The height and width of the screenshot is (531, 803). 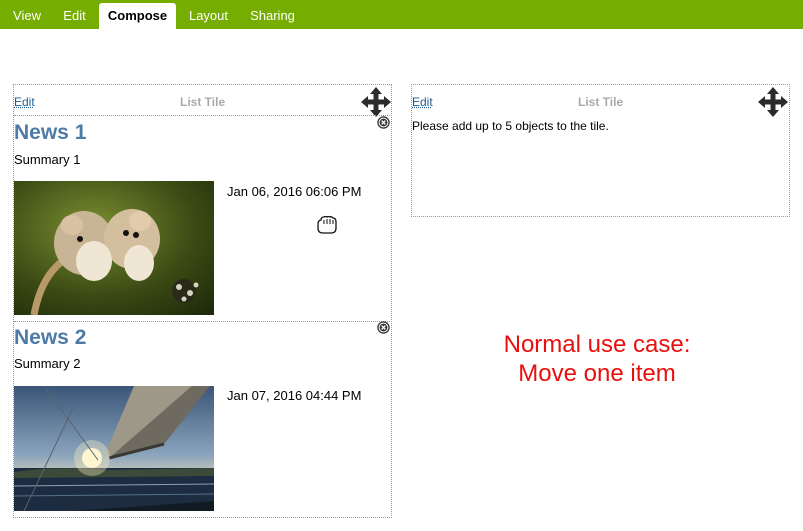 I want to click on annotation-line-2: Move one item, so click(x=597, y=373).